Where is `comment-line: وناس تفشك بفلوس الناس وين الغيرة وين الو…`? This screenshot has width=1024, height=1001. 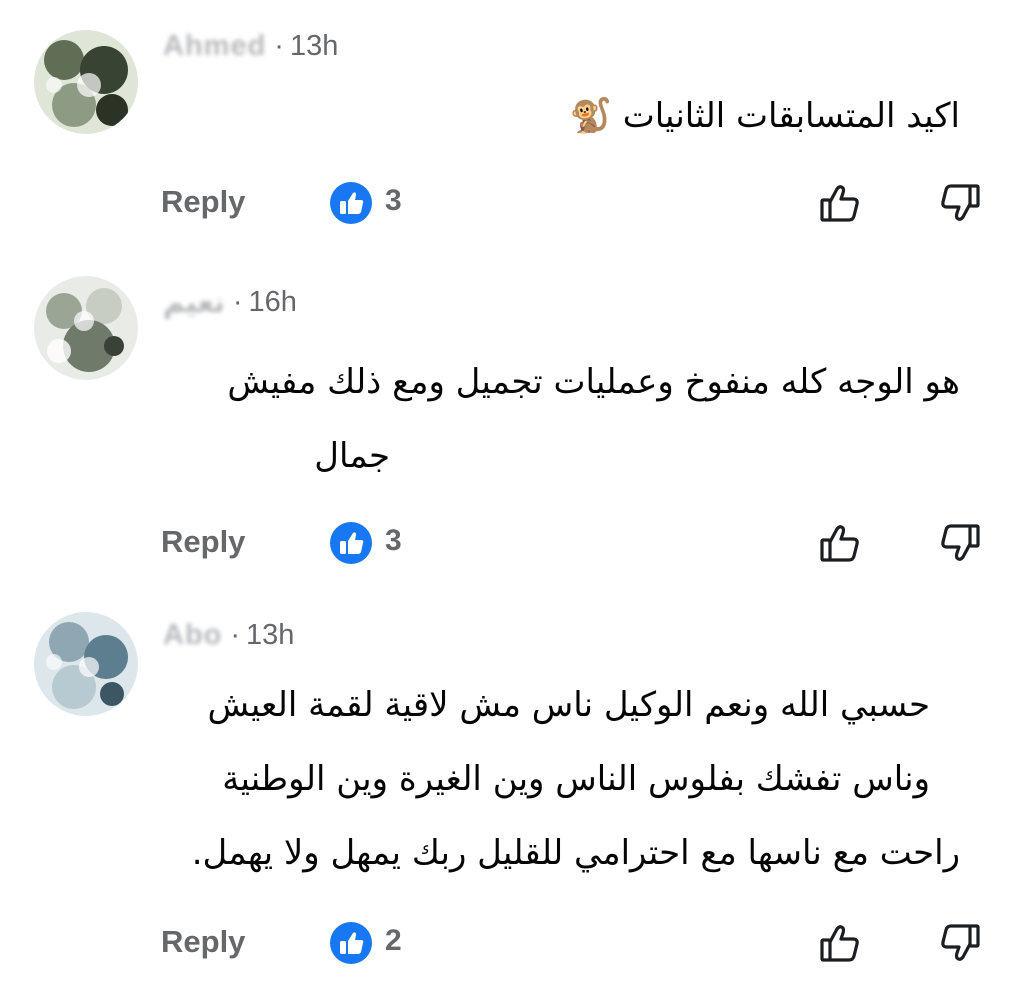 comment-line: وناس تفشك بفلوس الناس وين الغيرة وين الو… is located at coordinates (576, 779).